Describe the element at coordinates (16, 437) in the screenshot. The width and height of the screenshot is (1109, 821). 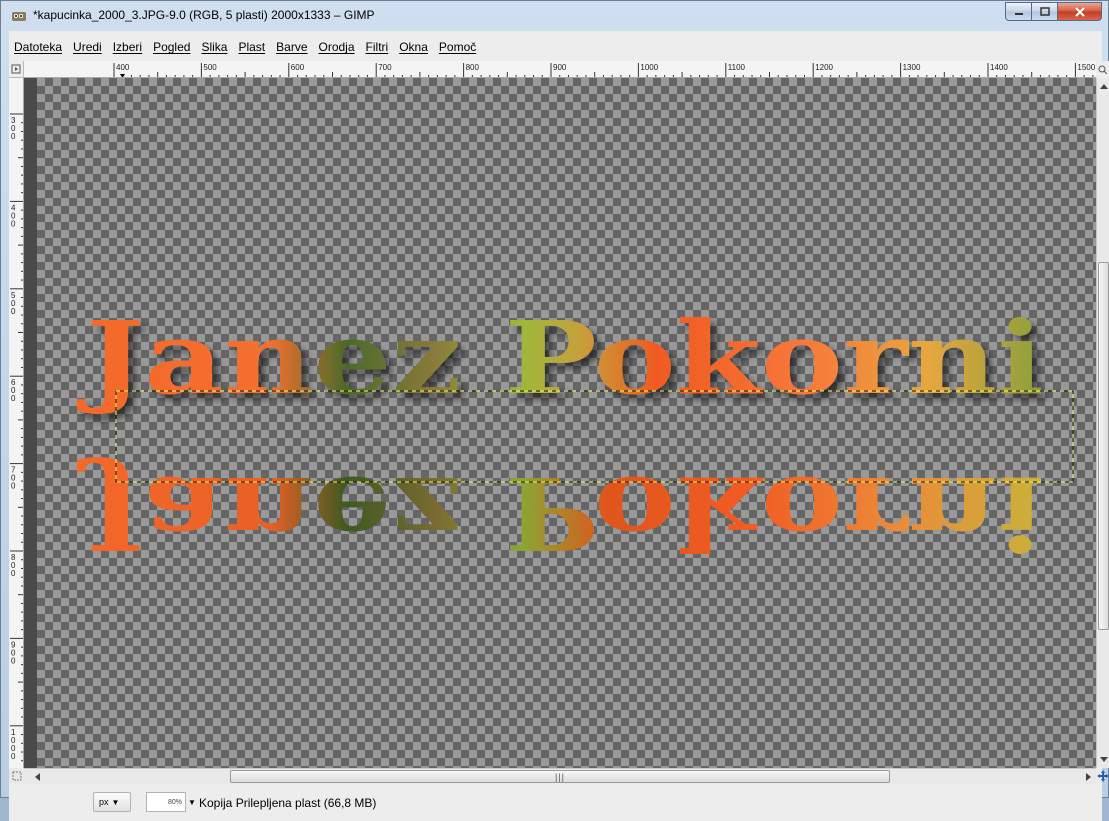
I see `vertical-ruler-ticks: 3004005006007008009001000` at that location.